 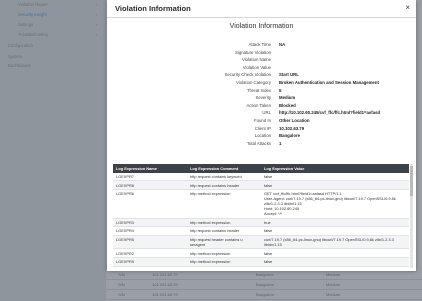 I want to click on log-expression-name-cell: LGEXPR4, so click(x=150, y=231).